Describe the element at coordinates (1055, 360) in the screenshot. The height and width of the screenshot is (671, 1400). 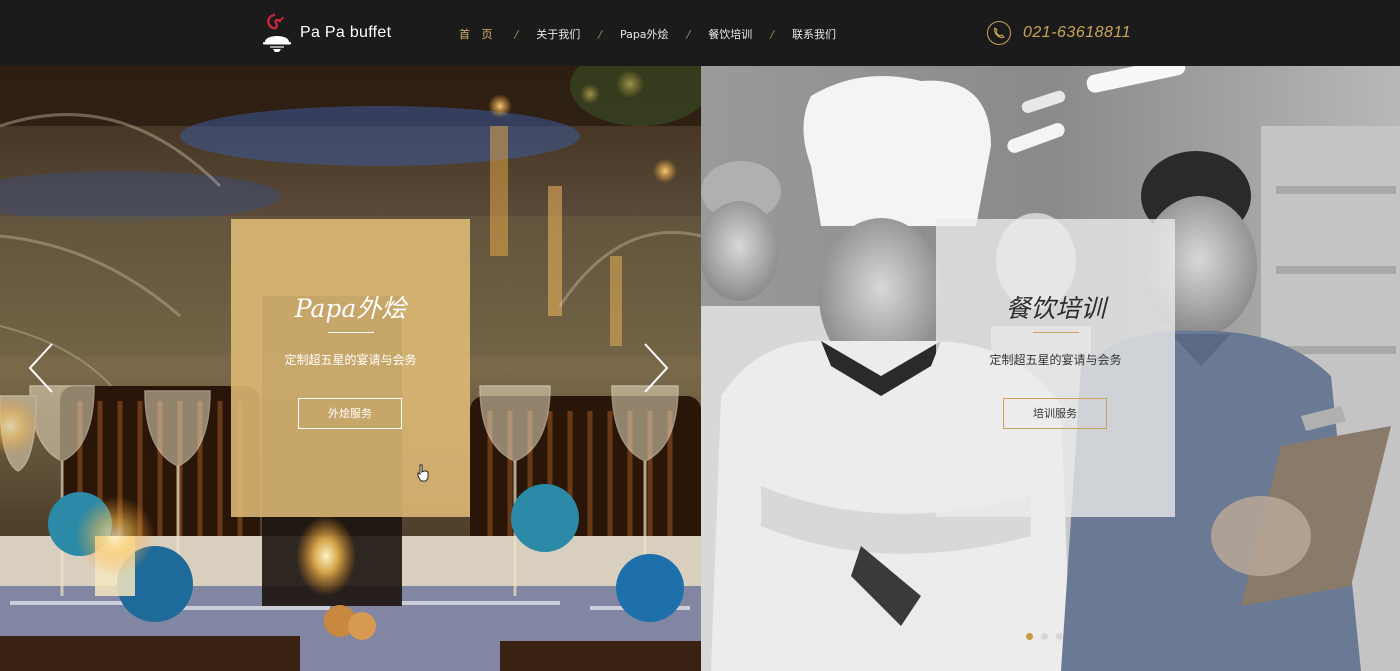
I see `training-subtitle: 定制超五星的宴请与会务` at that location.